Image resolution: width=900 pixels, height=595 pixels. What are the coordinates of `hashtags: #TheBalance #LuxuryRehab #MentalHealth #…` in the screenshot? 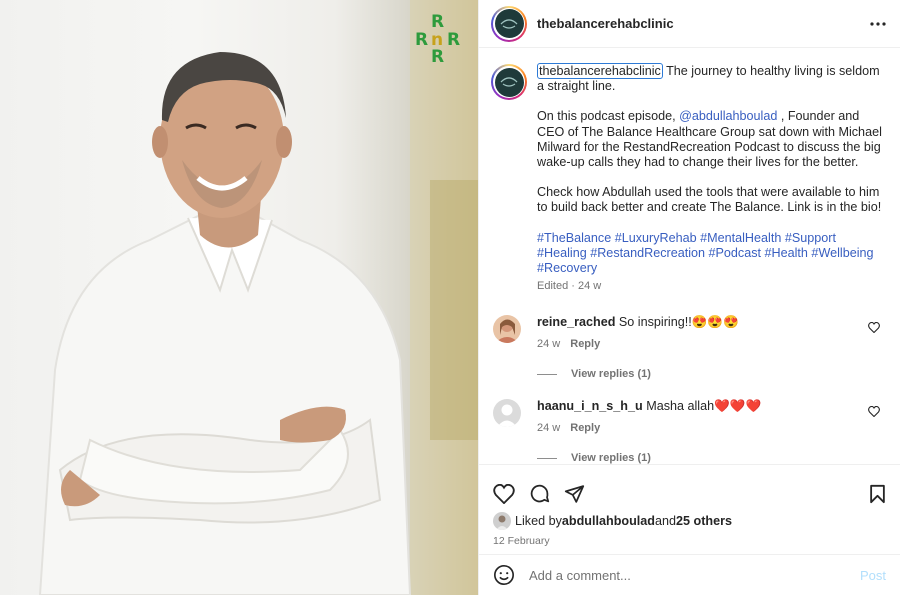 It's located at (710, 254).